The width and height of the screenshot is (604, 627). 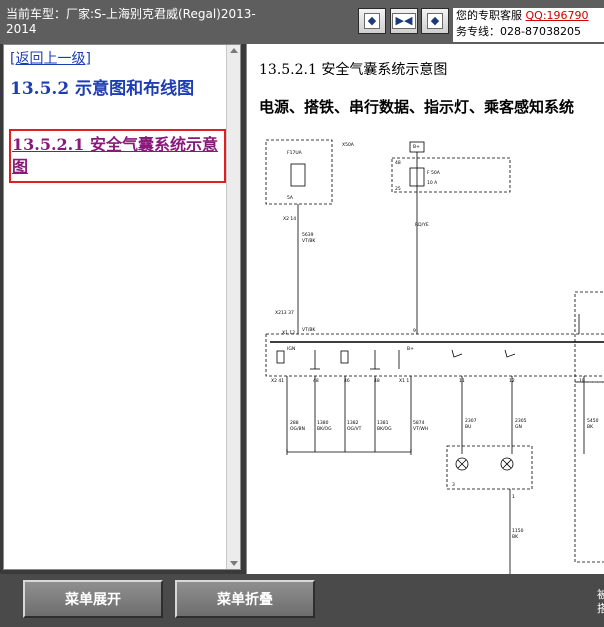 What do you see at coordinates (489, 15) in the screenshot?
I see `service-label: 您的专职客服` at bounding box center [489, 15].